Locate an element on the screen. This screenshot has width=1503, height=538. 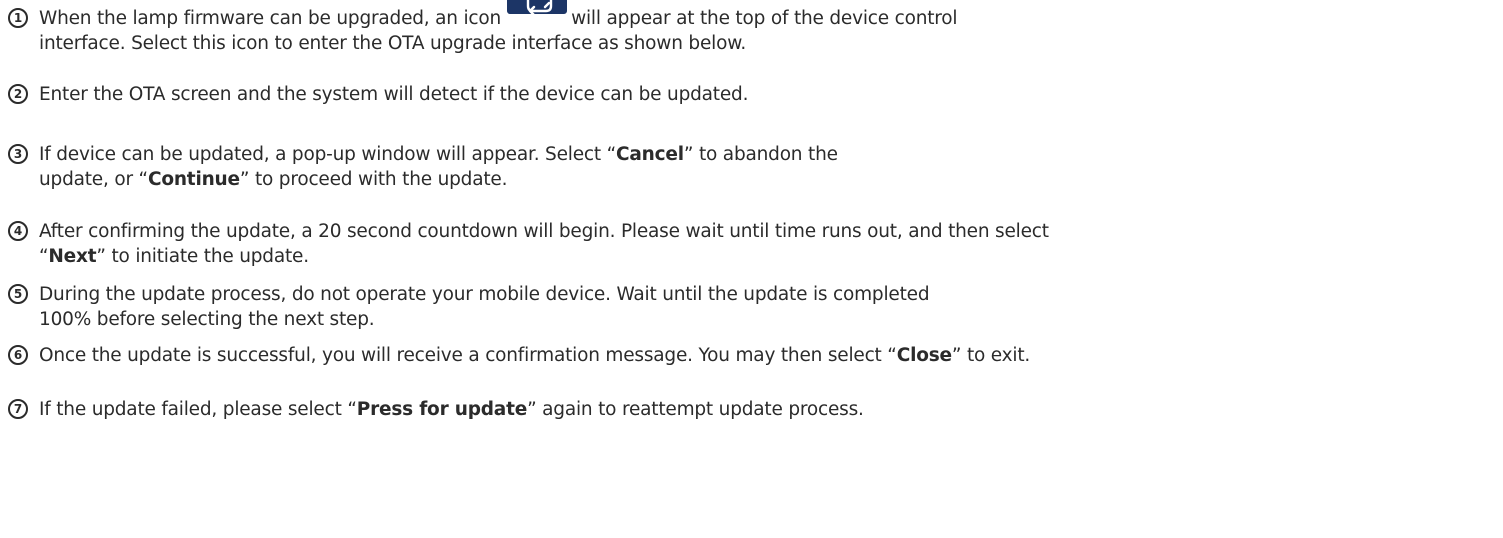
next-option-label: Next is located at coordinates (72, 256).